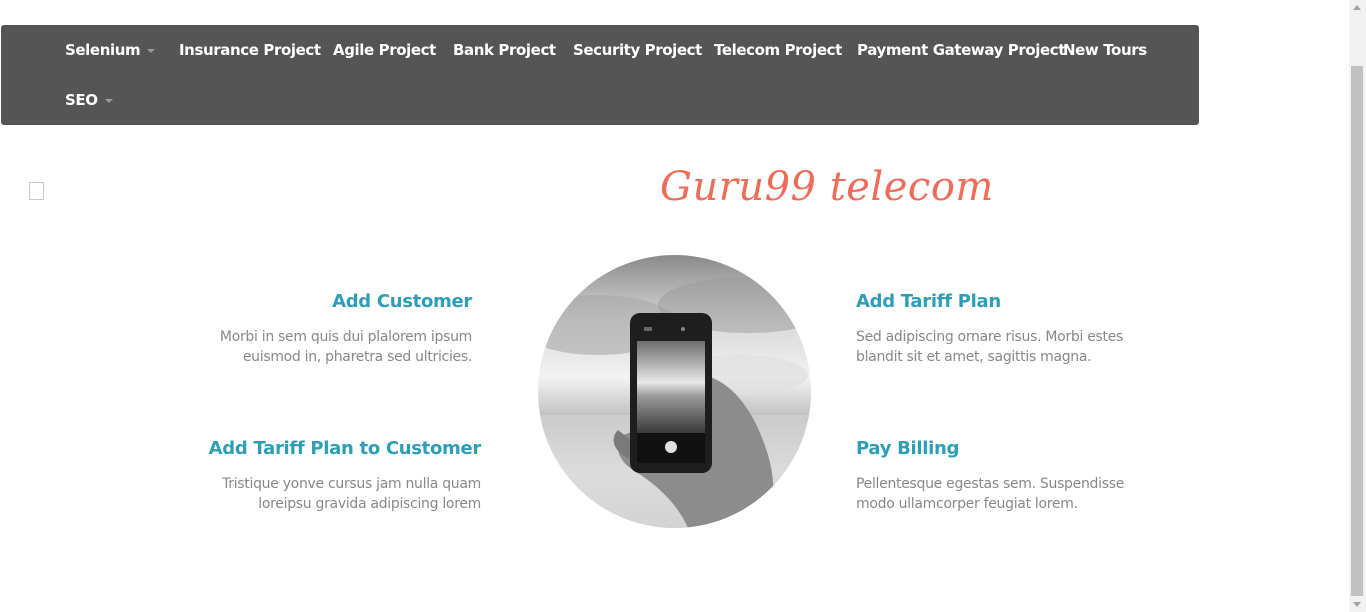 Image resolution: width=1366 pixels, height=612 pixels. I want to click on scroll-up-arrow-icon, so click(1357, 7).